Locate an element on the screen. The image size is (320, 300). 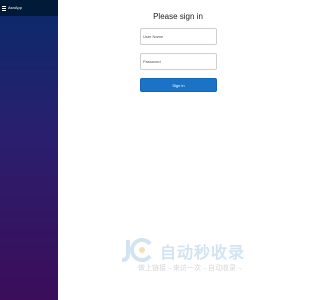
app-title: AsnApp is located at coordinates (15, 7).